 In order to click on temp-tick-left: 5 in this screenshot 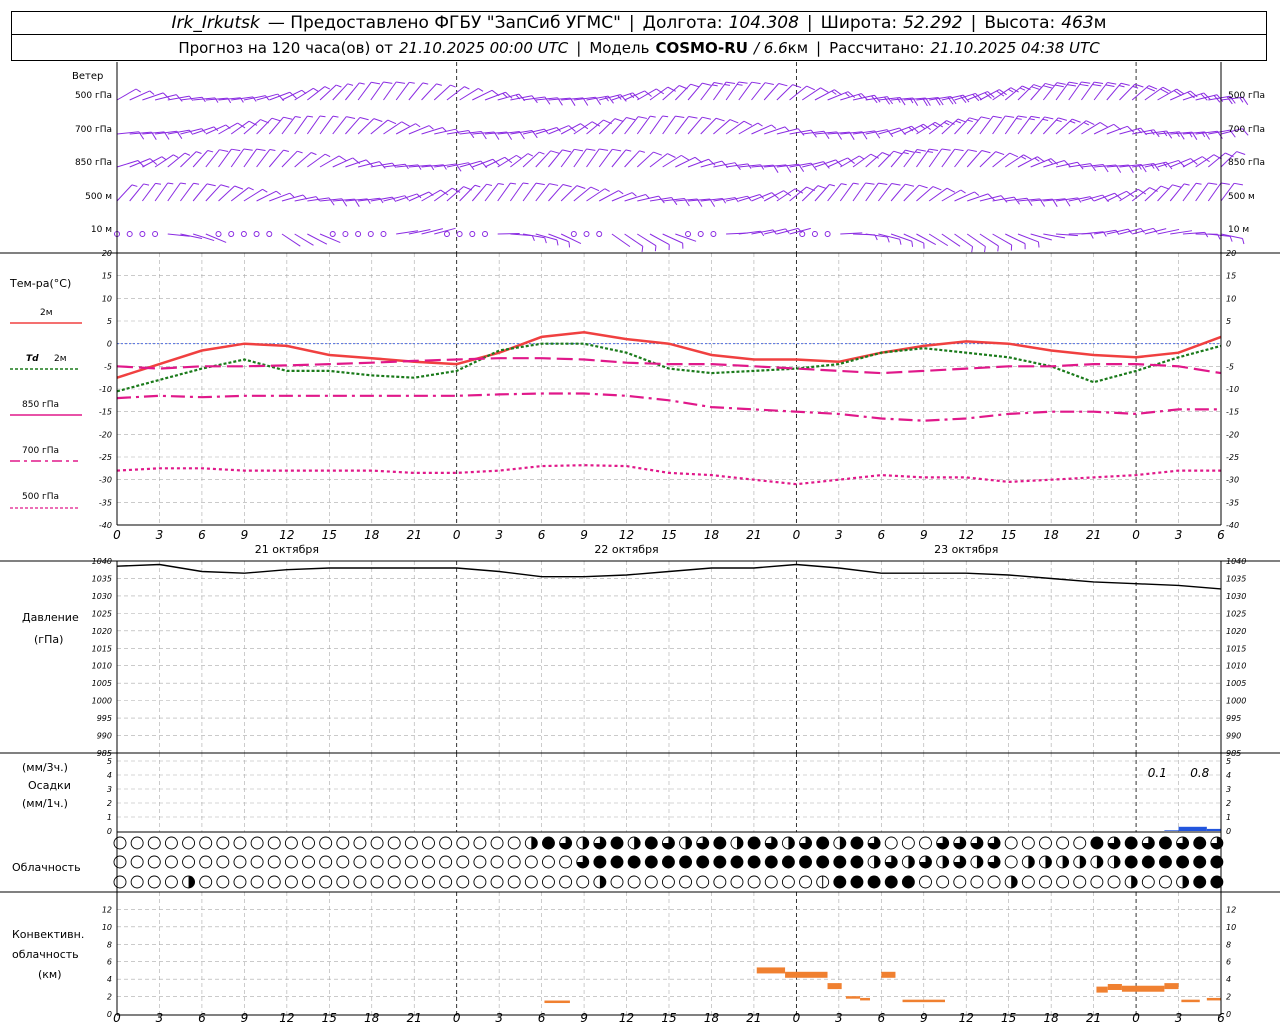, I will do `click(109, 321)`.